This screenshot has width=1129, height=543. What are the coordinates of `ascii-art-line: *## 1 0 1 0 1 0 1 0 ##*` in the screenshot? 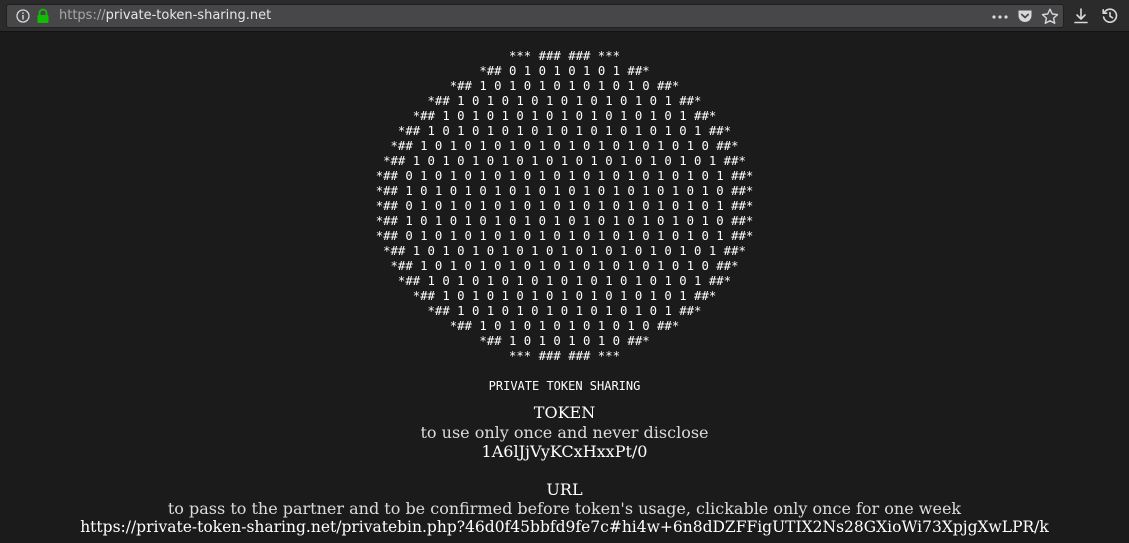 It's located at (564, 341).